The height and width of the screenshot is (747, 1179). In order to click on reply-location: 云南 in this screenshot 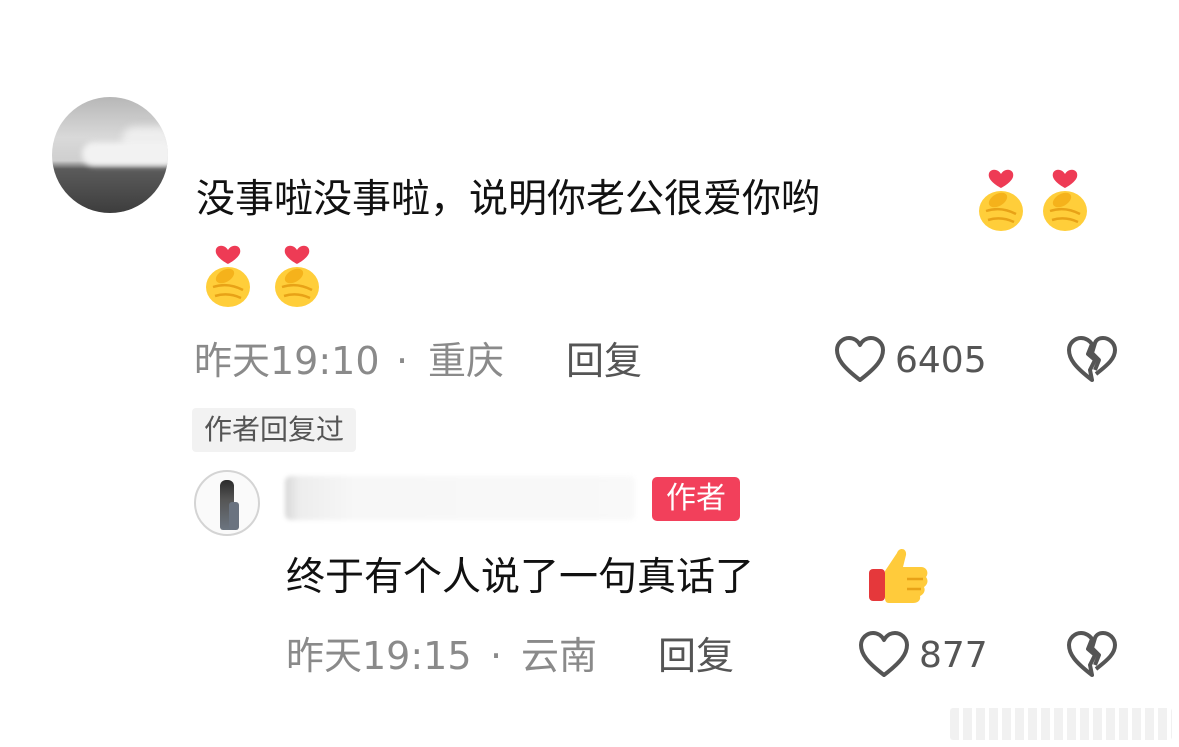, I will do `click(559, 656)`.